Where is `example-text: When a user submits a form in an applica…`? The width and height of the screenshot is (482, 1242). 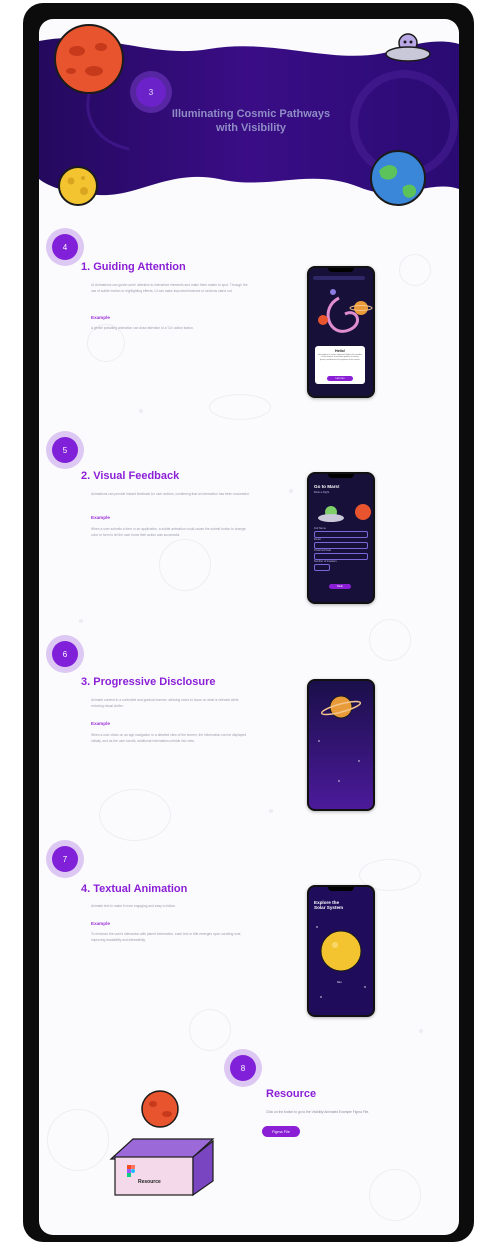 example-text: When a user submits a form in an applica… is located at coordinates (168, 532).